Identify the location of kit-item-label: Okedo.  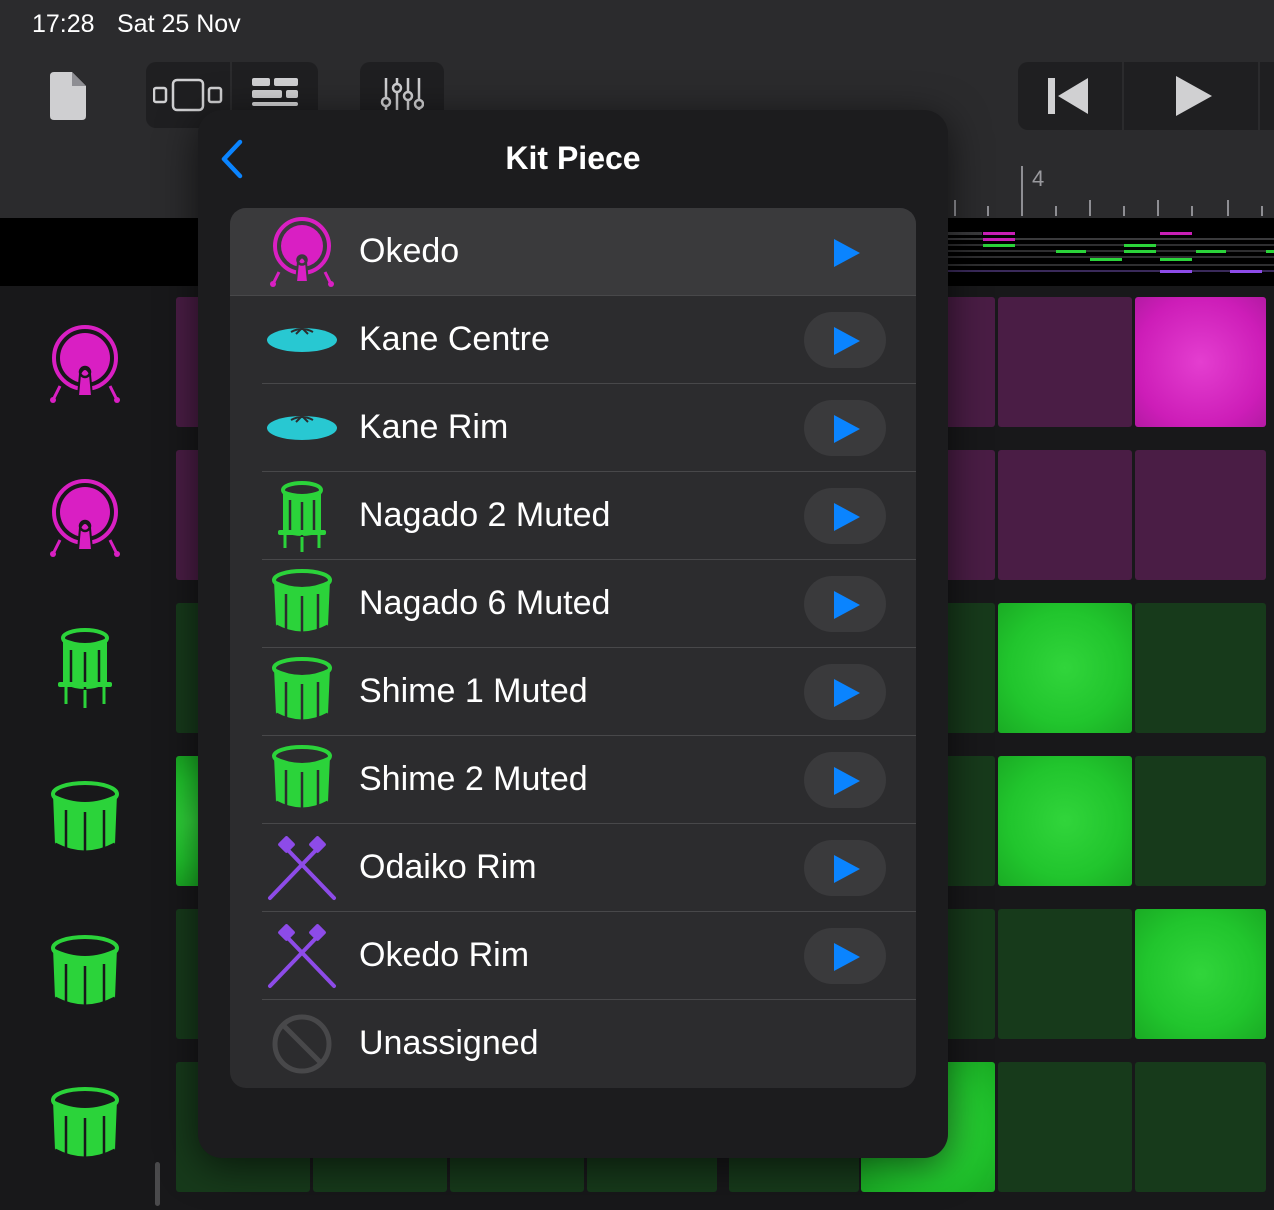
(409, 251).